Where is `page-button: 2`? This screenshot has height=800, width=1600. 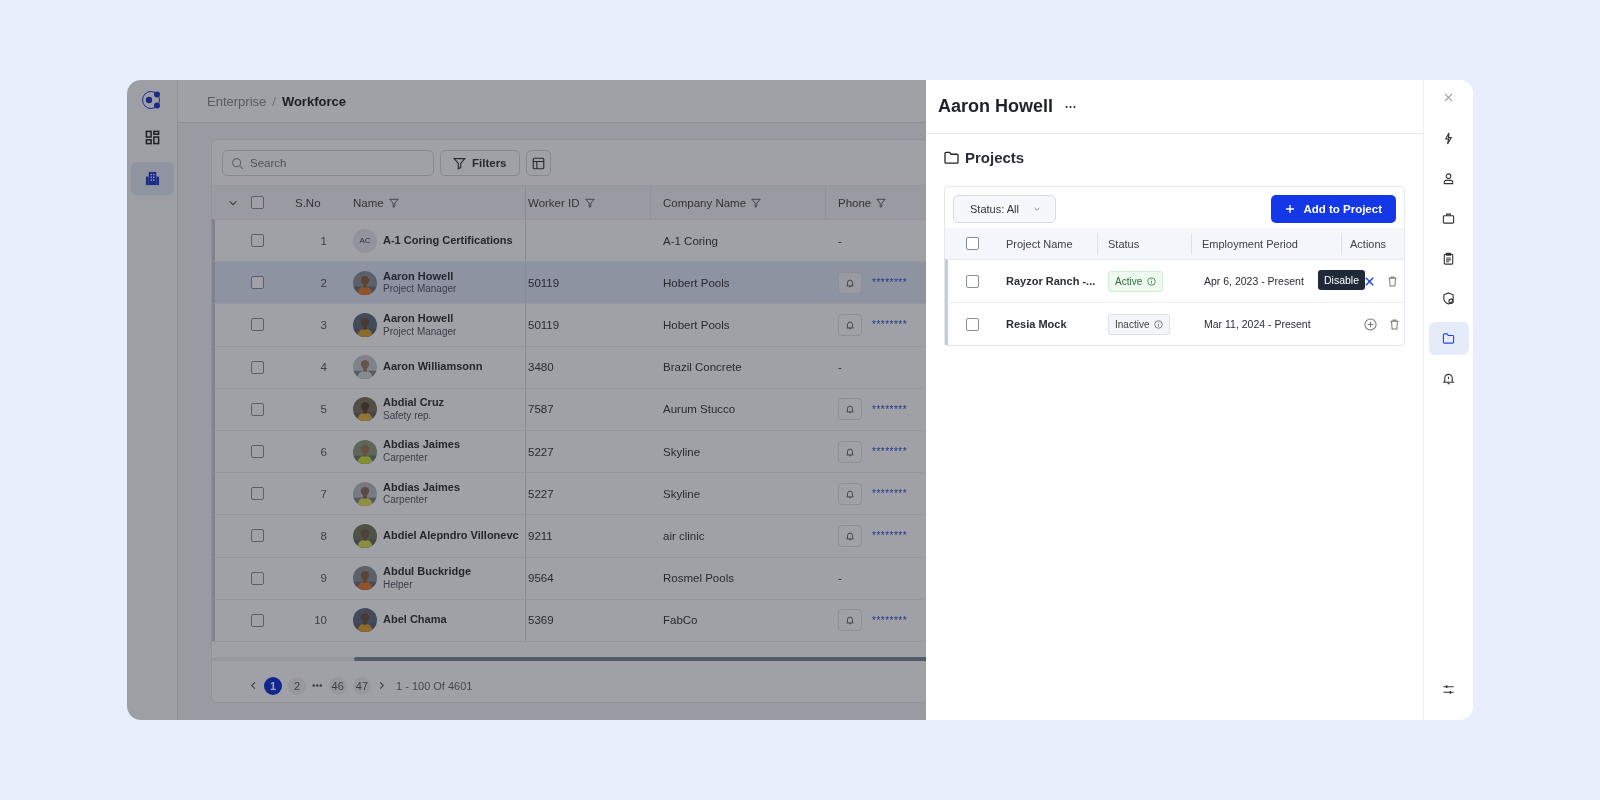 page-button: 2 is located at coordinates (297, 685).